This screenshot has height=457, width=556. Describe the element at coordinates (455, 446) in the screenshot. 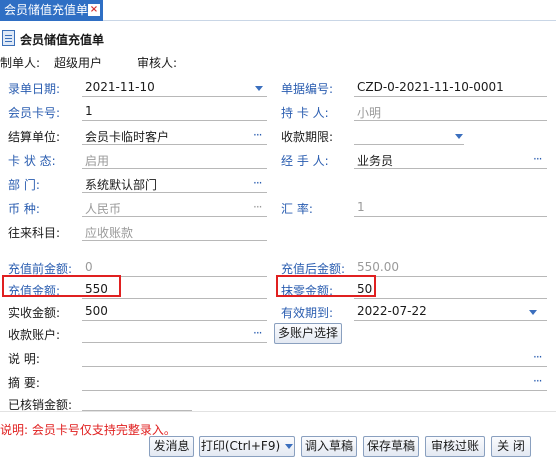

I see `audit-pass-button: 审核过账` at that location.